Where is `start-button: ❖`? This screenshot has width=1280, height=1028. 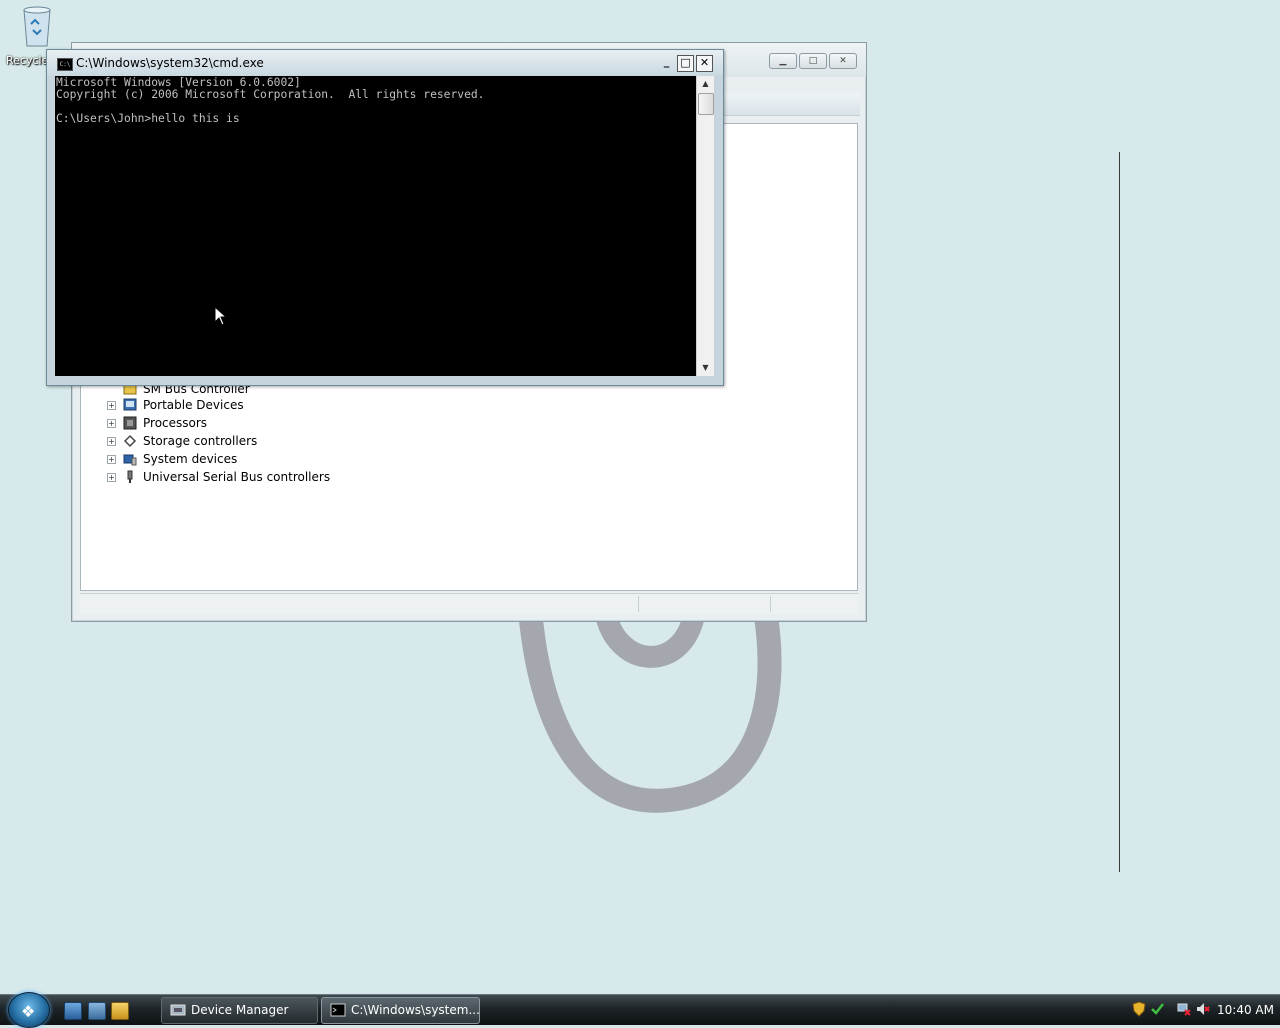 start-button: ❖ is located at coordinates (29, 1010).